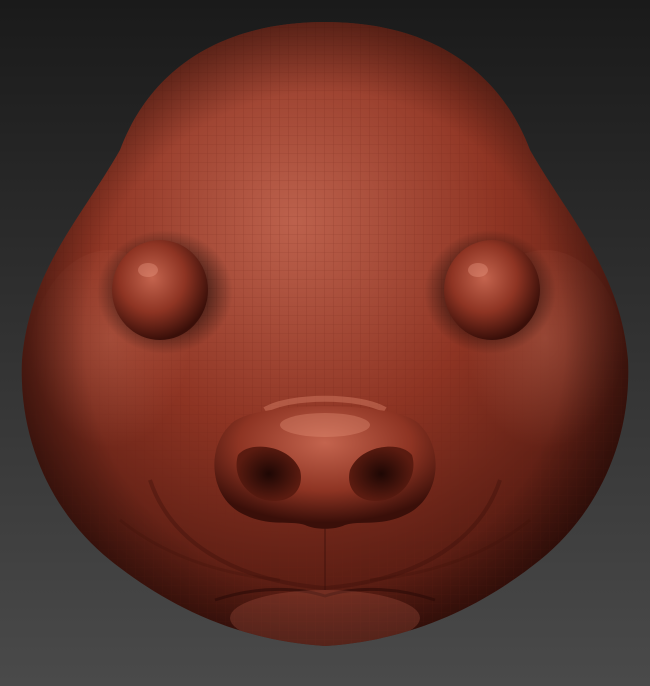 This screenshot has width=650, height=686. I want to click on right-eyeball, so click(492, 290).